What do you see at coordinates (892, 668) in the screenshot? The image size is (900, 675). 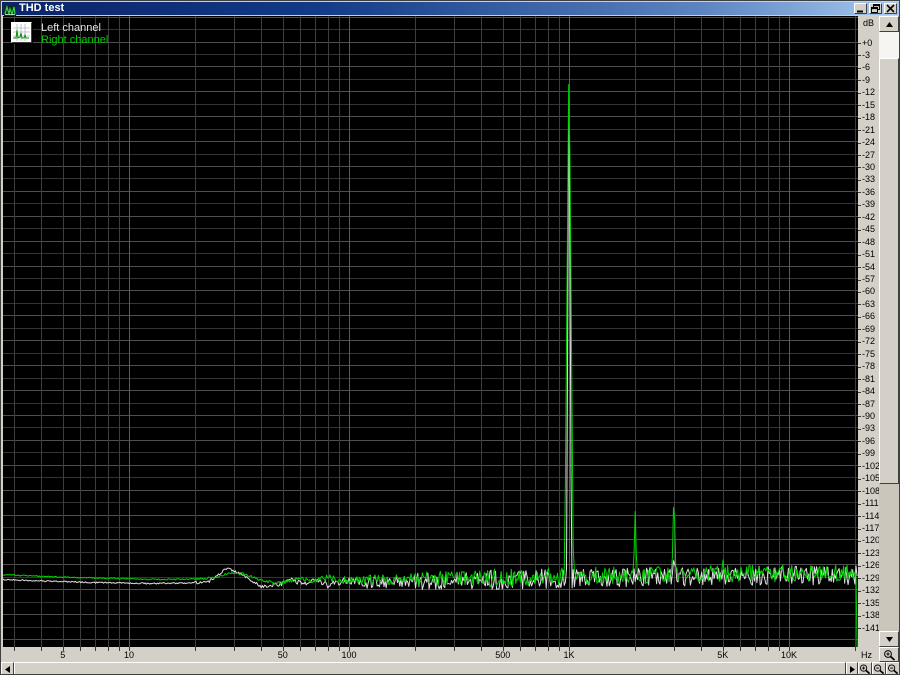 I see `zoom-reset-button` at bounding box center [892, 668].